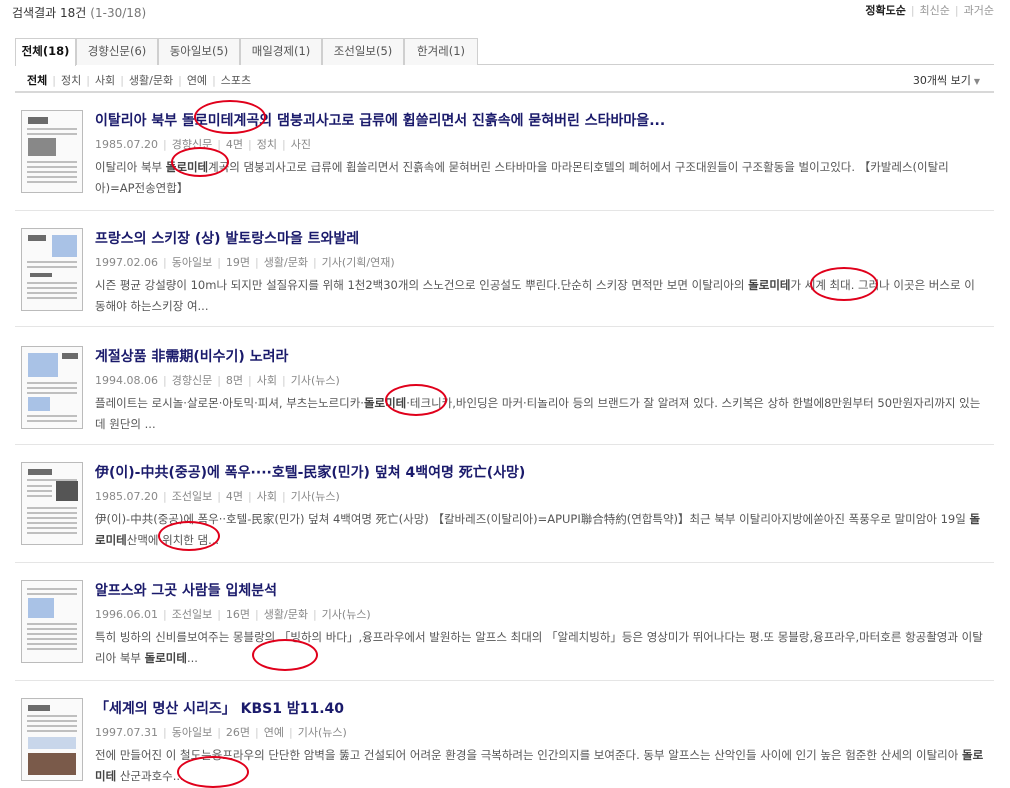  Describe the element at coordinates (238, 732) in the screenshot. I see `result-page: 26면` at that location.